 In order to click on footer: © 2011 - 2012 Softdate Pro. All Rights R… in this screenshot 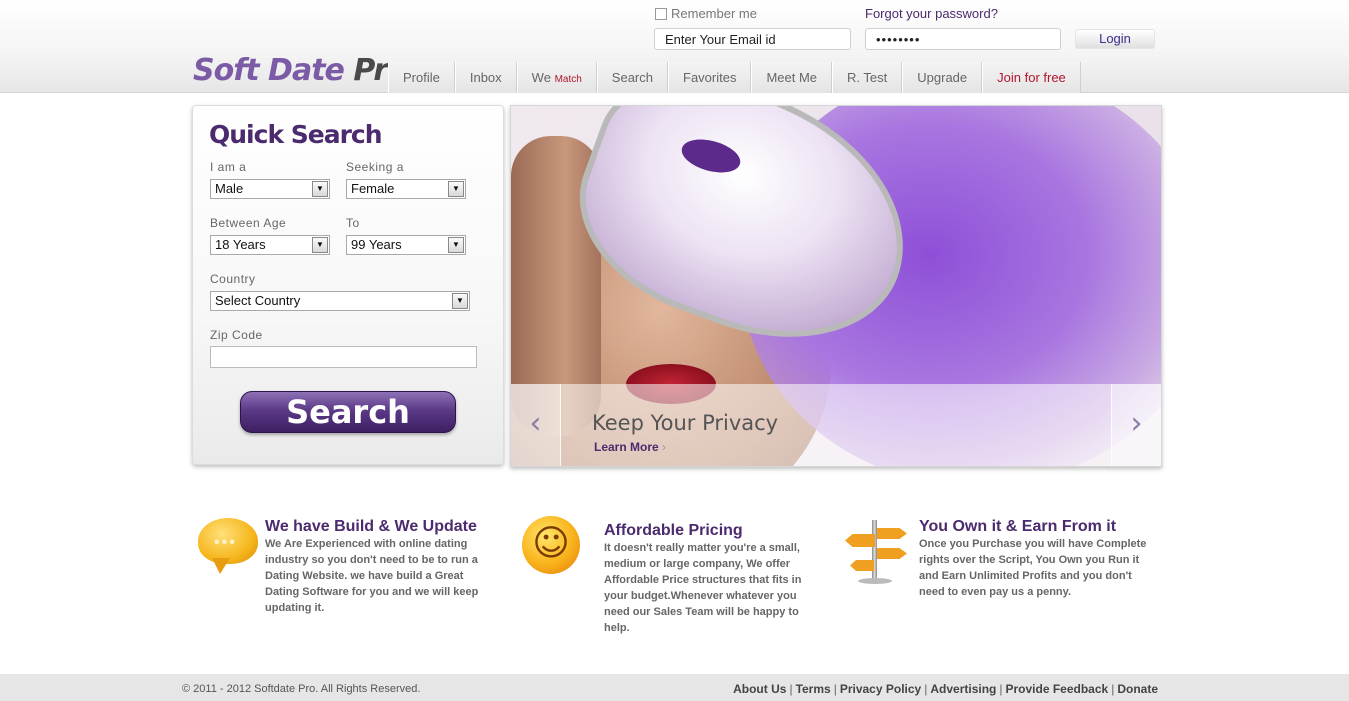, I will do `click(674, 687)`.